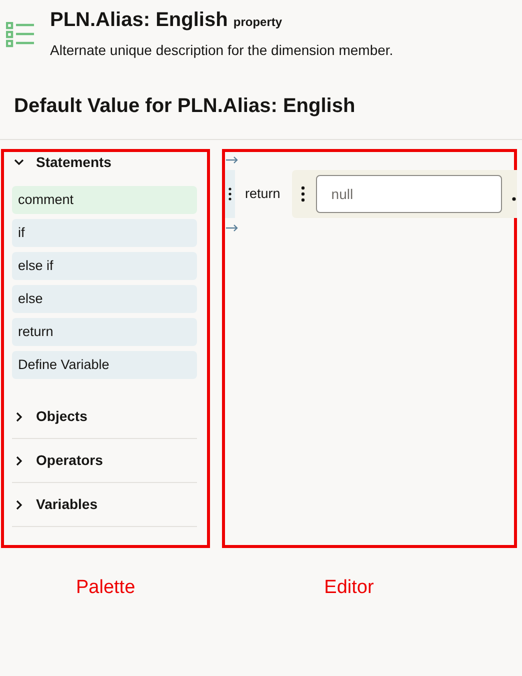  I want to click on property-title: PLN.Alias: English, so click(139, 20).